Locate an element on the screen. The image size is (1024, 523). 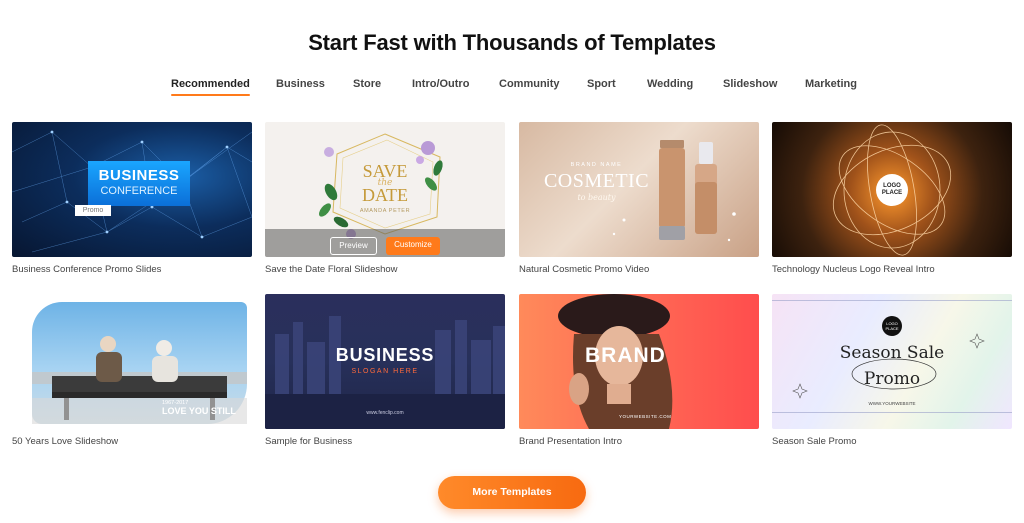
tab-marketing: Marketing is located at coordinates (831, 84).